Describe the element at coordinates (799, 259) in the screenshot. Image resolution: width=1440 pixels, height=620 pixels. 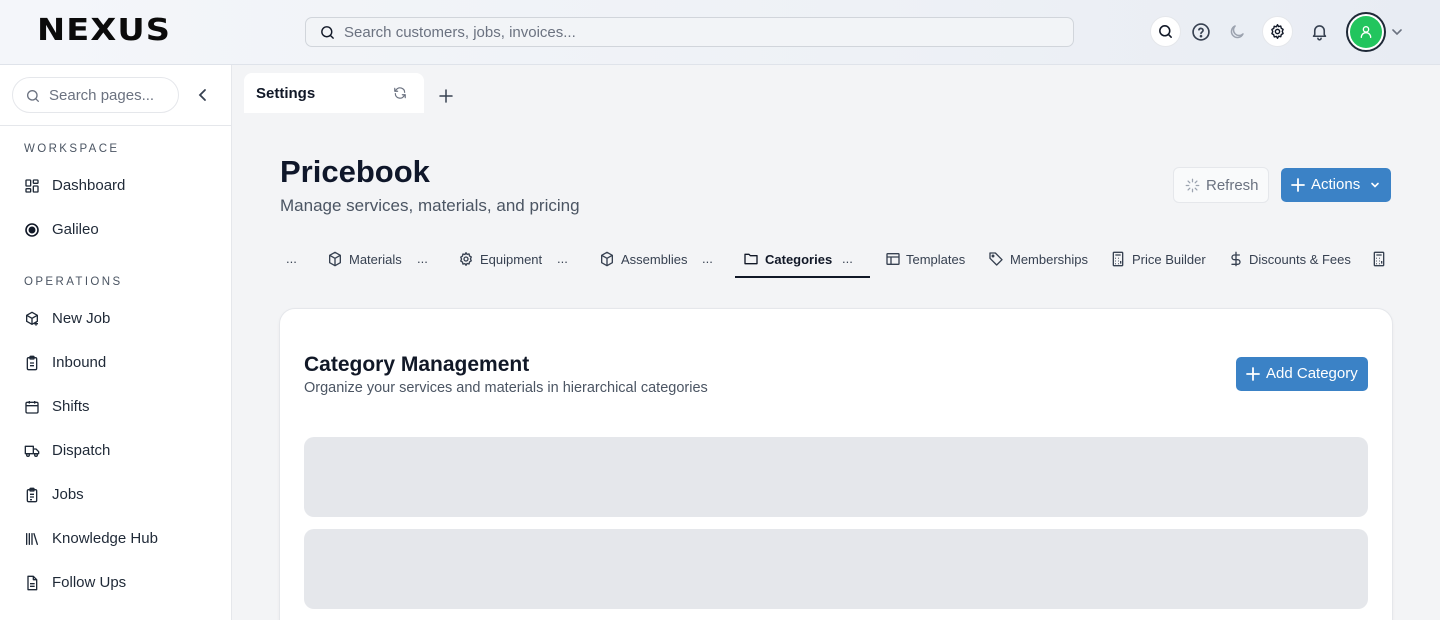
I see `subtab-label: Categories` at that location.